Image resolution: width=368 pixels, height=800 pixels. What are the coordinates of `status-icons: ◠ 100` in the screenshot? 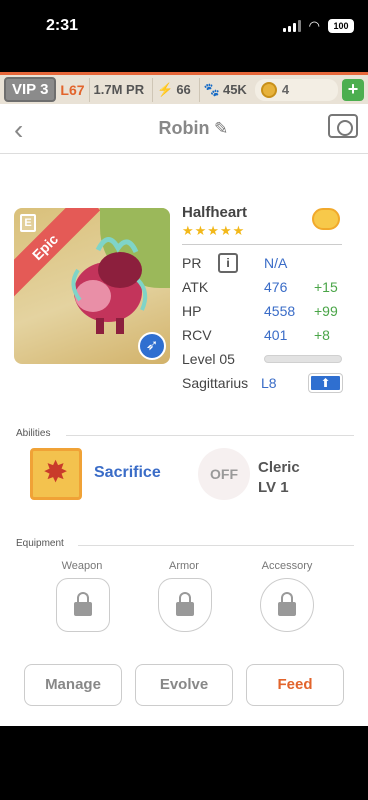 It's located at (318, 26).